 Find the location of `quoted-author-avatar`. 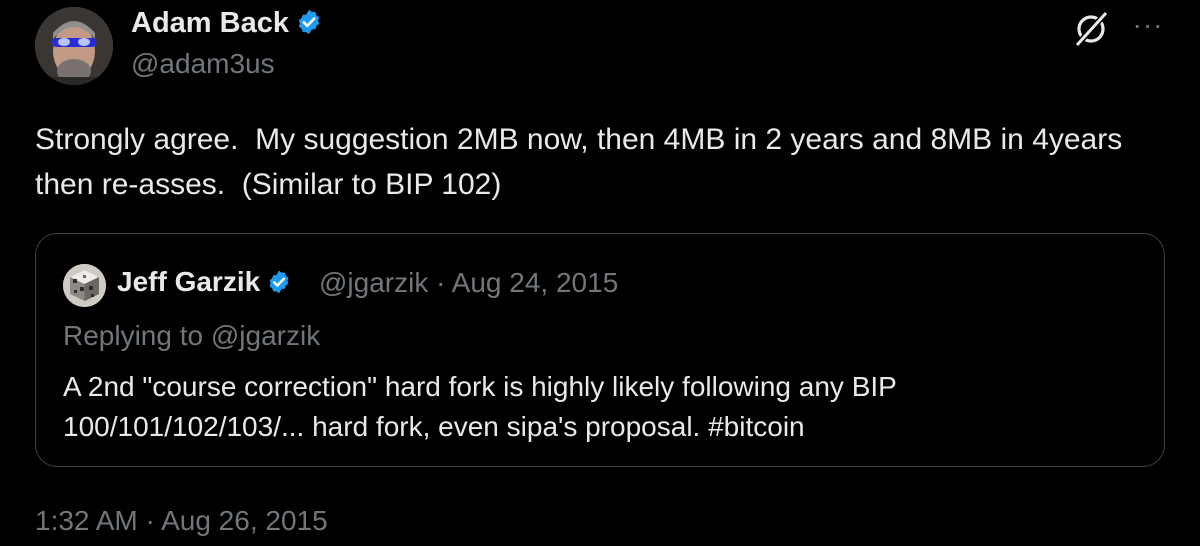

quoted-author-avatar is located at coordinates (84, 285).